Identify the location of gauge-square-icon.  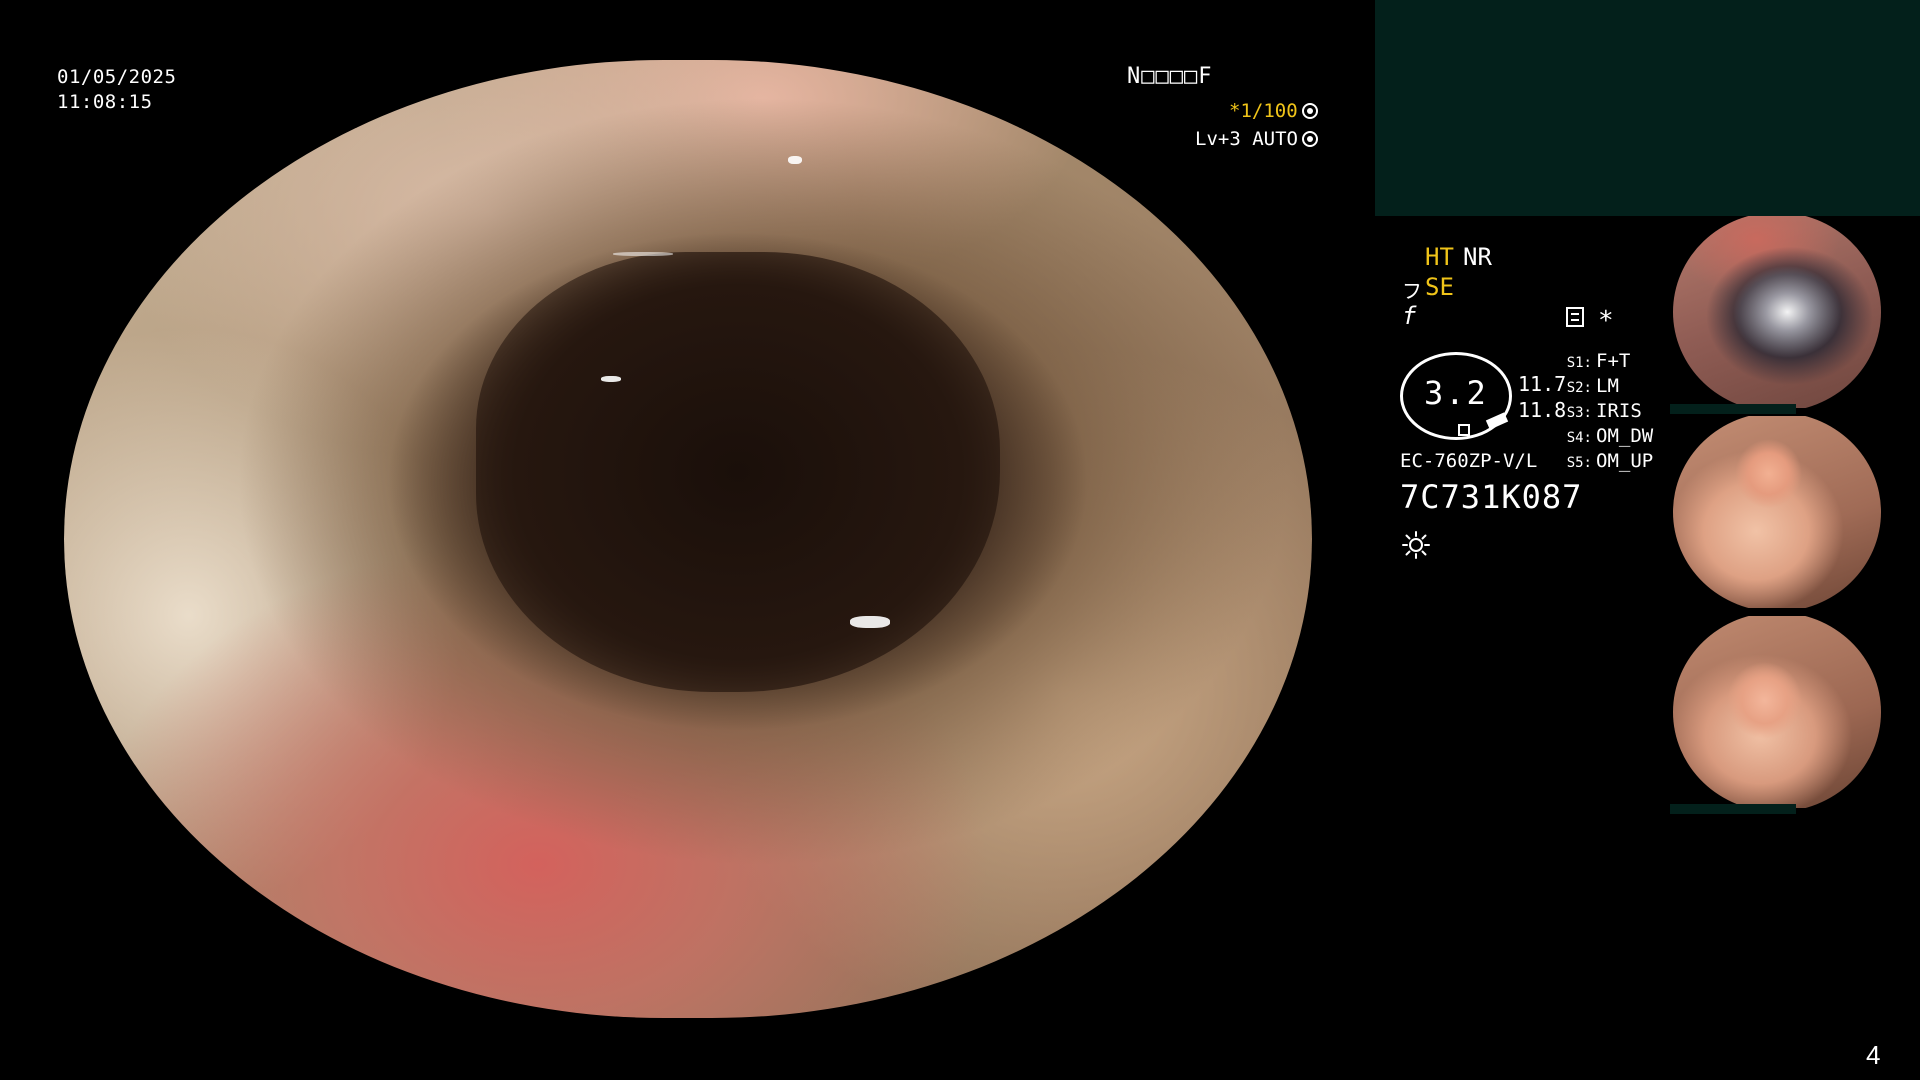
(1464, 430).